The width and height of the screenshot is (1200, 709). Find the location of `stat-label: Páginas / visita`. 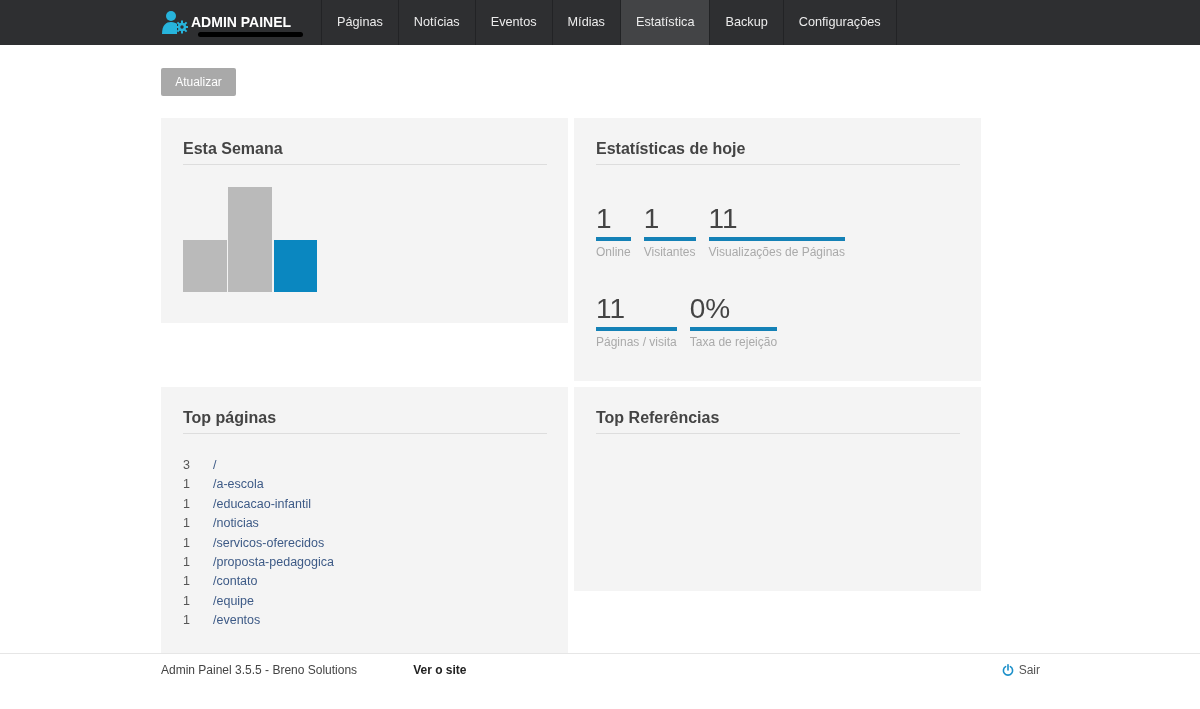

stat-label: Páginas / visita is located at coordinates (636, 342).